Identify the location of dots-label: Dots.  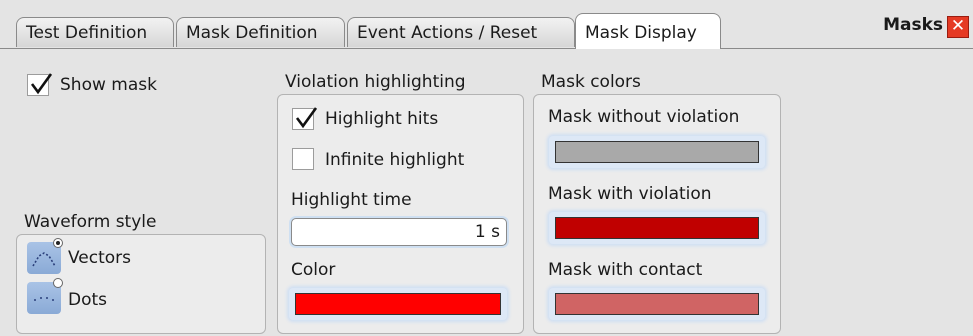
(88, 300).